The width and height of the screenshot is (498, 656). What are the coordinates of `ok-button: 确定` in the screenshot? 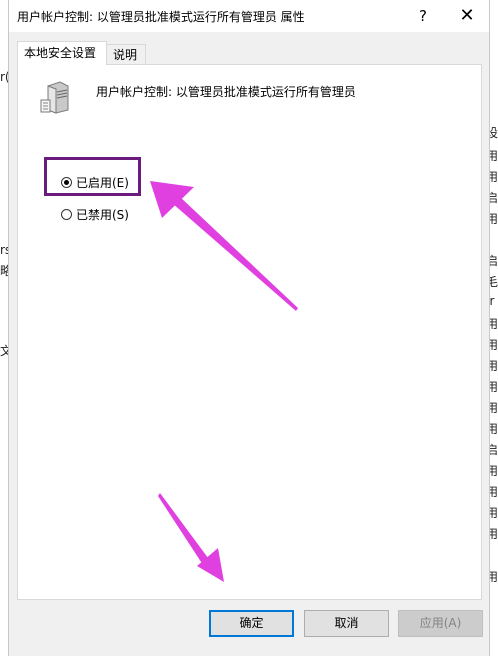 It's located at (251, 623).